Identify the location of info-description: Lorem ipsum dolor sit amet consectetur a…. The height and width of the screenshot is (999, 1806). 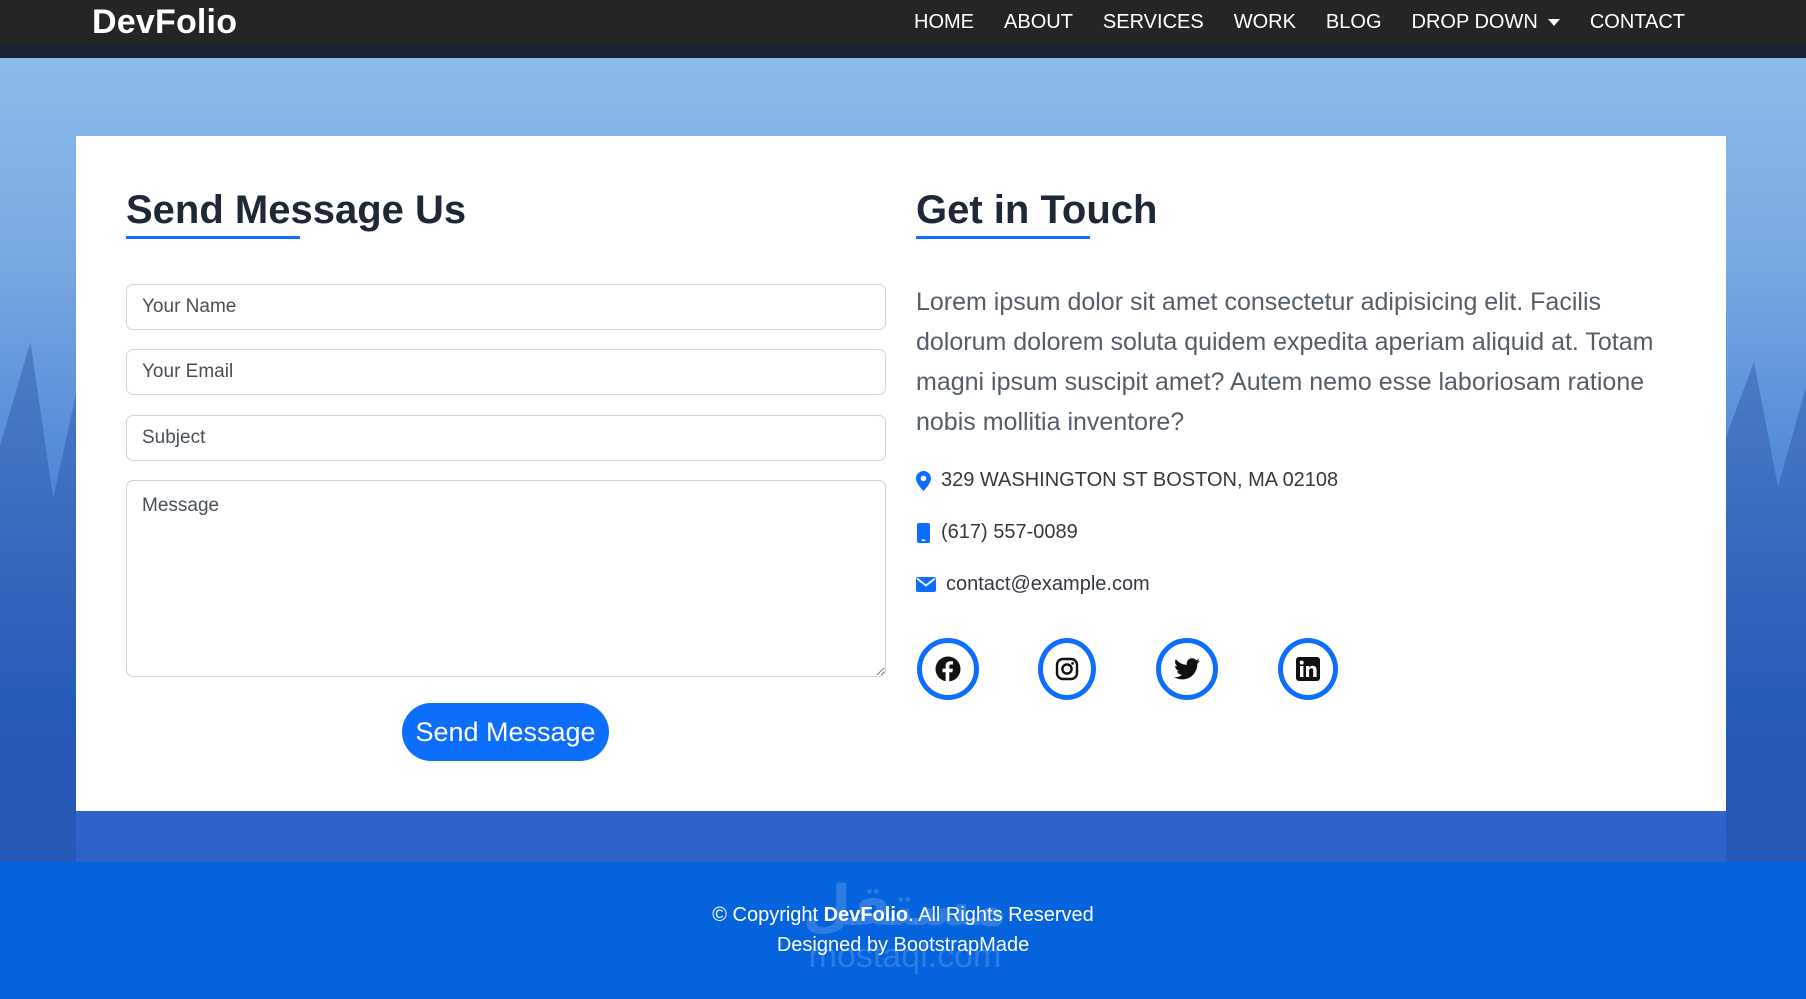
(1285, 362).